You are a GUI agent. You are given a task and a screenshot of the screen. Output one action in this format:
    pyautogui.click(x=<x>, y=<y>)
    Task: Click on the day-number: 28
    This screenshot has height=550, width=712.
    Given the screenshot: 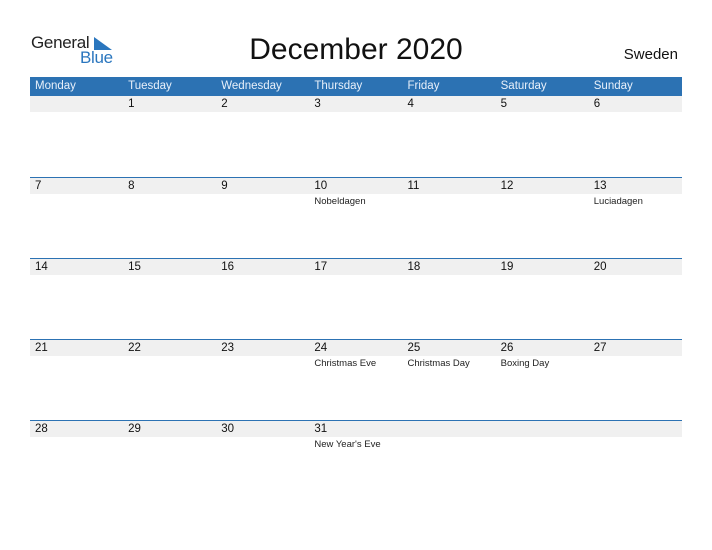 What is the action you would take?
    pyautogui.click(x=41, y=429)
    